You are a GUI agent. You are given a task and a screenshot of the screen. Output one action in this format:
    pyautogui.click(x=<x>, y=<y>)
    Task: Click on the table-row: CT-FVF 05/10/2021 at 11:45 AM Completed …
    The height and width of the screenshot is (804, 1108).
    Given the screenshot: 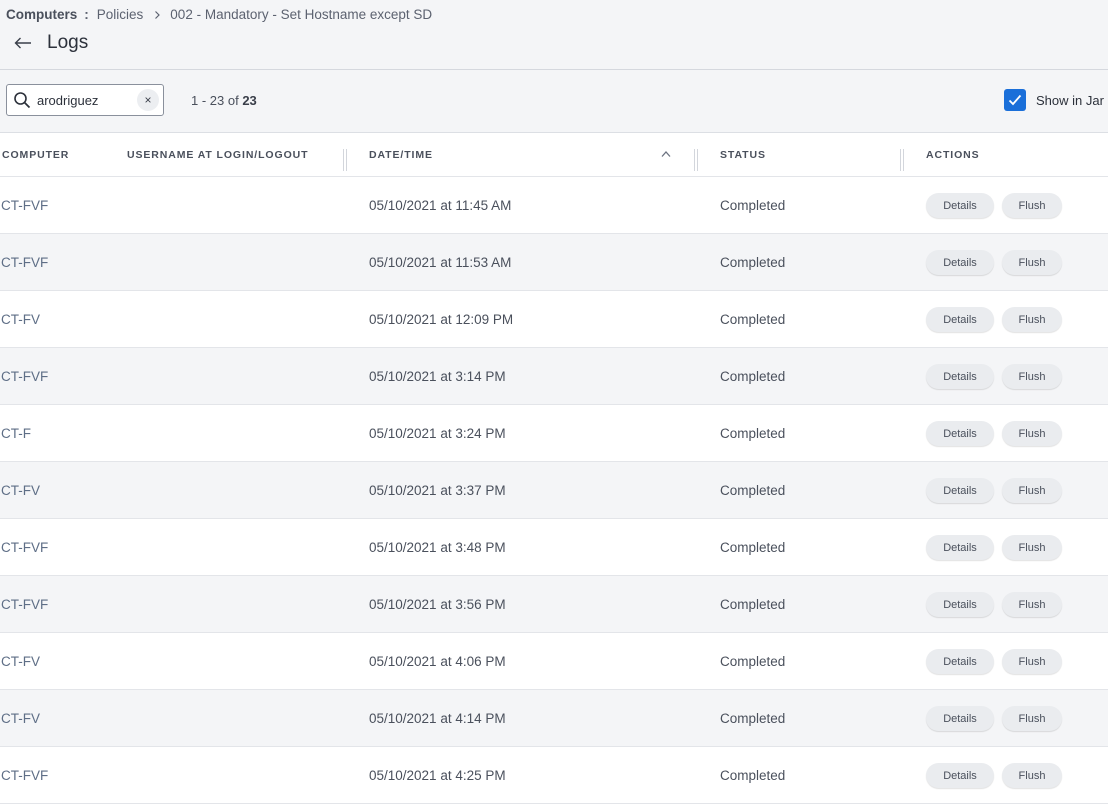 What is the action you would take?
    pyautogui.click(x=554, y=205)
    